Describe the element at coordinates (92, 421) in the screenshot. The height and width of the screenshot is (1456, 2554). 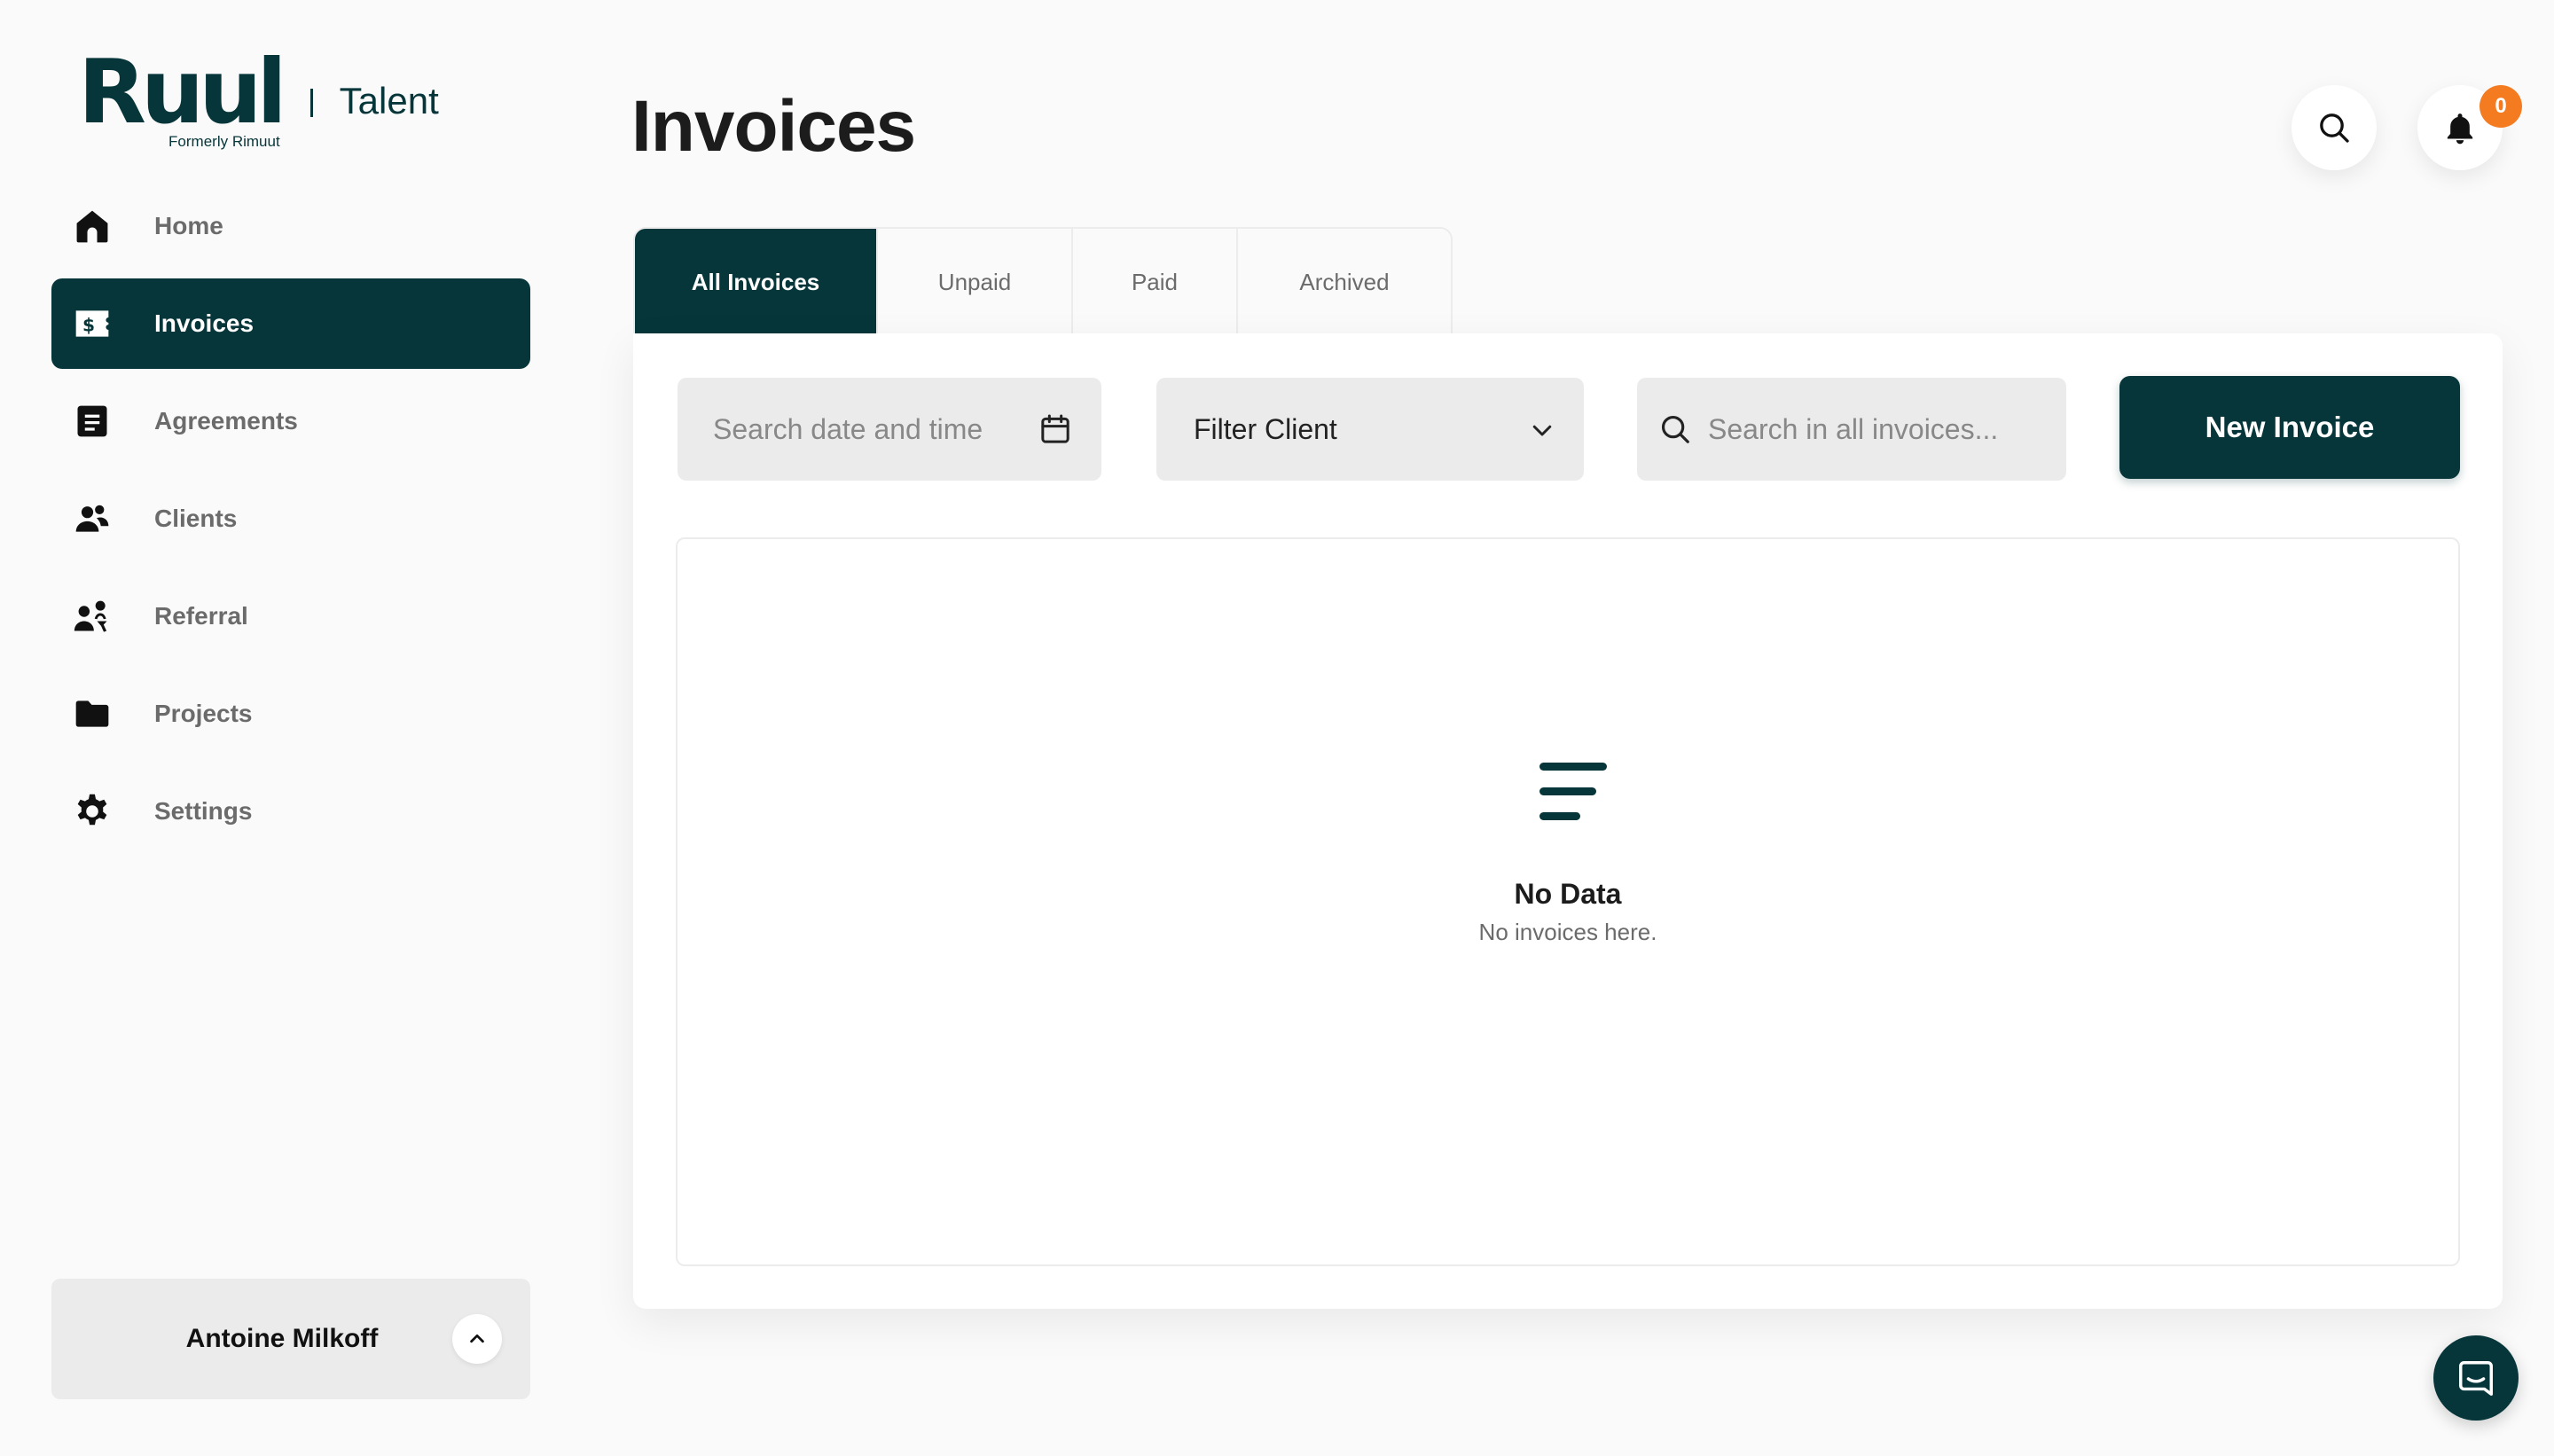
I see `document-icon` at that location.